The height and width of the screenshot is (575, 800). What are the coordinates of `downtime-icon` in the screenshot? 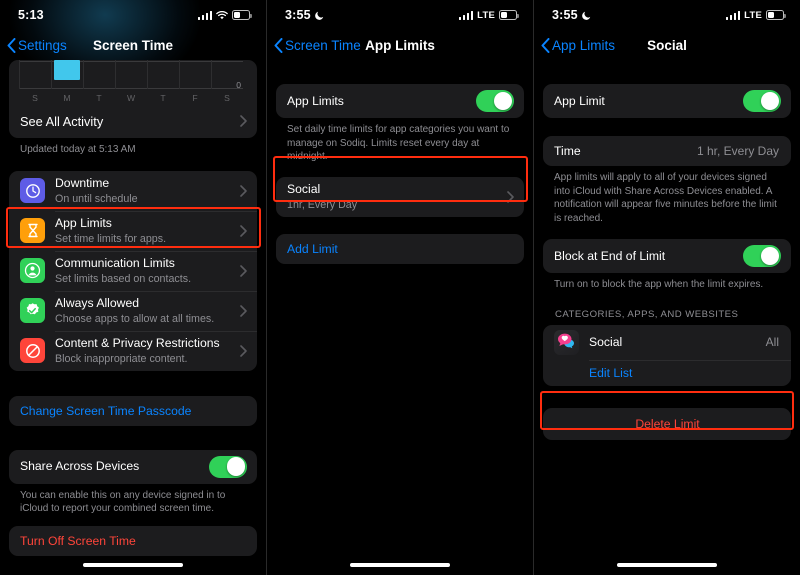 It's located at (32, 190).